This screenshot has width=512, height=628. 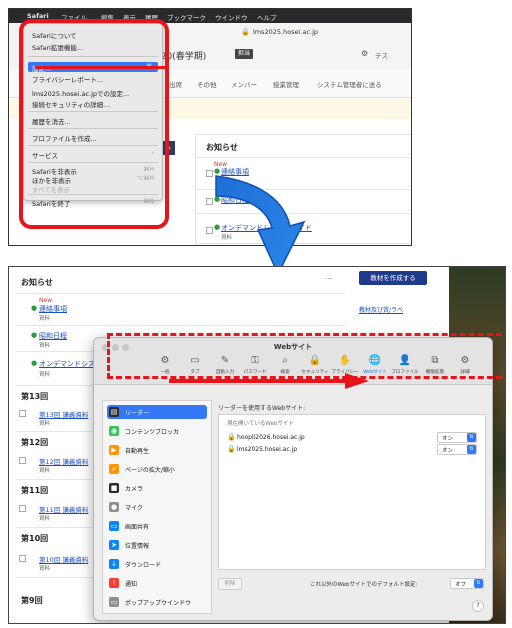 What do you see at coordinates (114, 545) in the screenshot?
I see `location-icon: ➤` at bounding box center [114, 545].